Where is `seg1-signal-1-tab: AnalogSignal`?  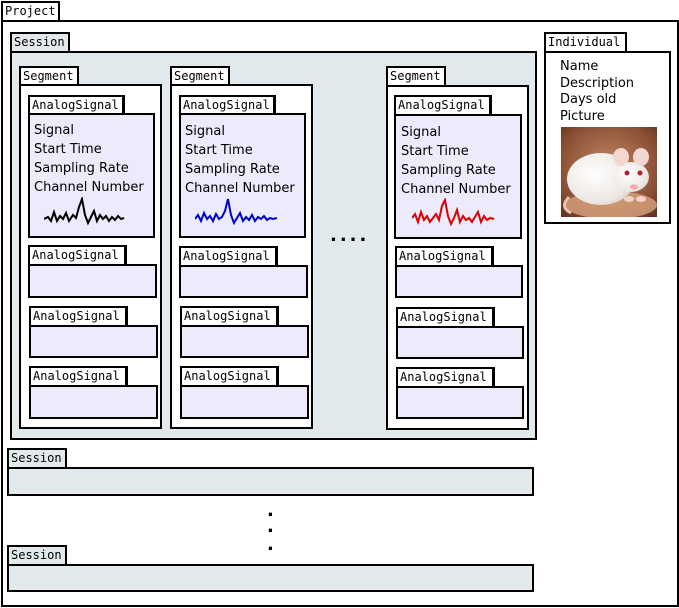
seg1-signal-1-tab: AnalogSignal is located at coordinates (76, 104).